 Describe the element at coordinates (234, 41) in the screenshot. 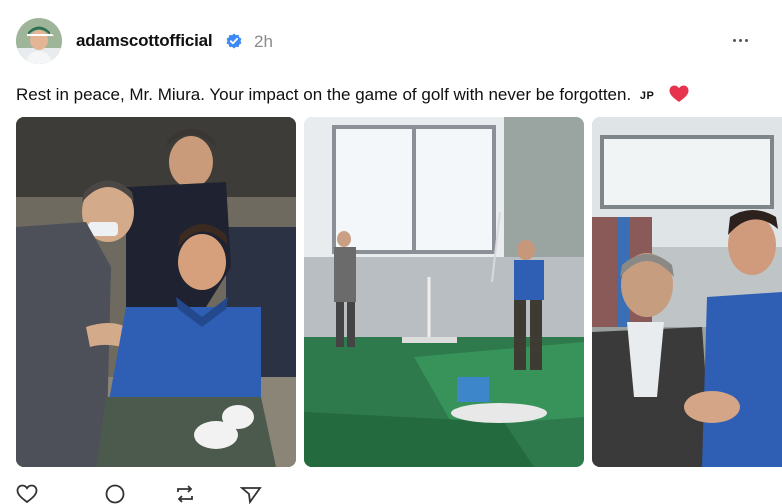

I see `verified-badge-icon` at that location.